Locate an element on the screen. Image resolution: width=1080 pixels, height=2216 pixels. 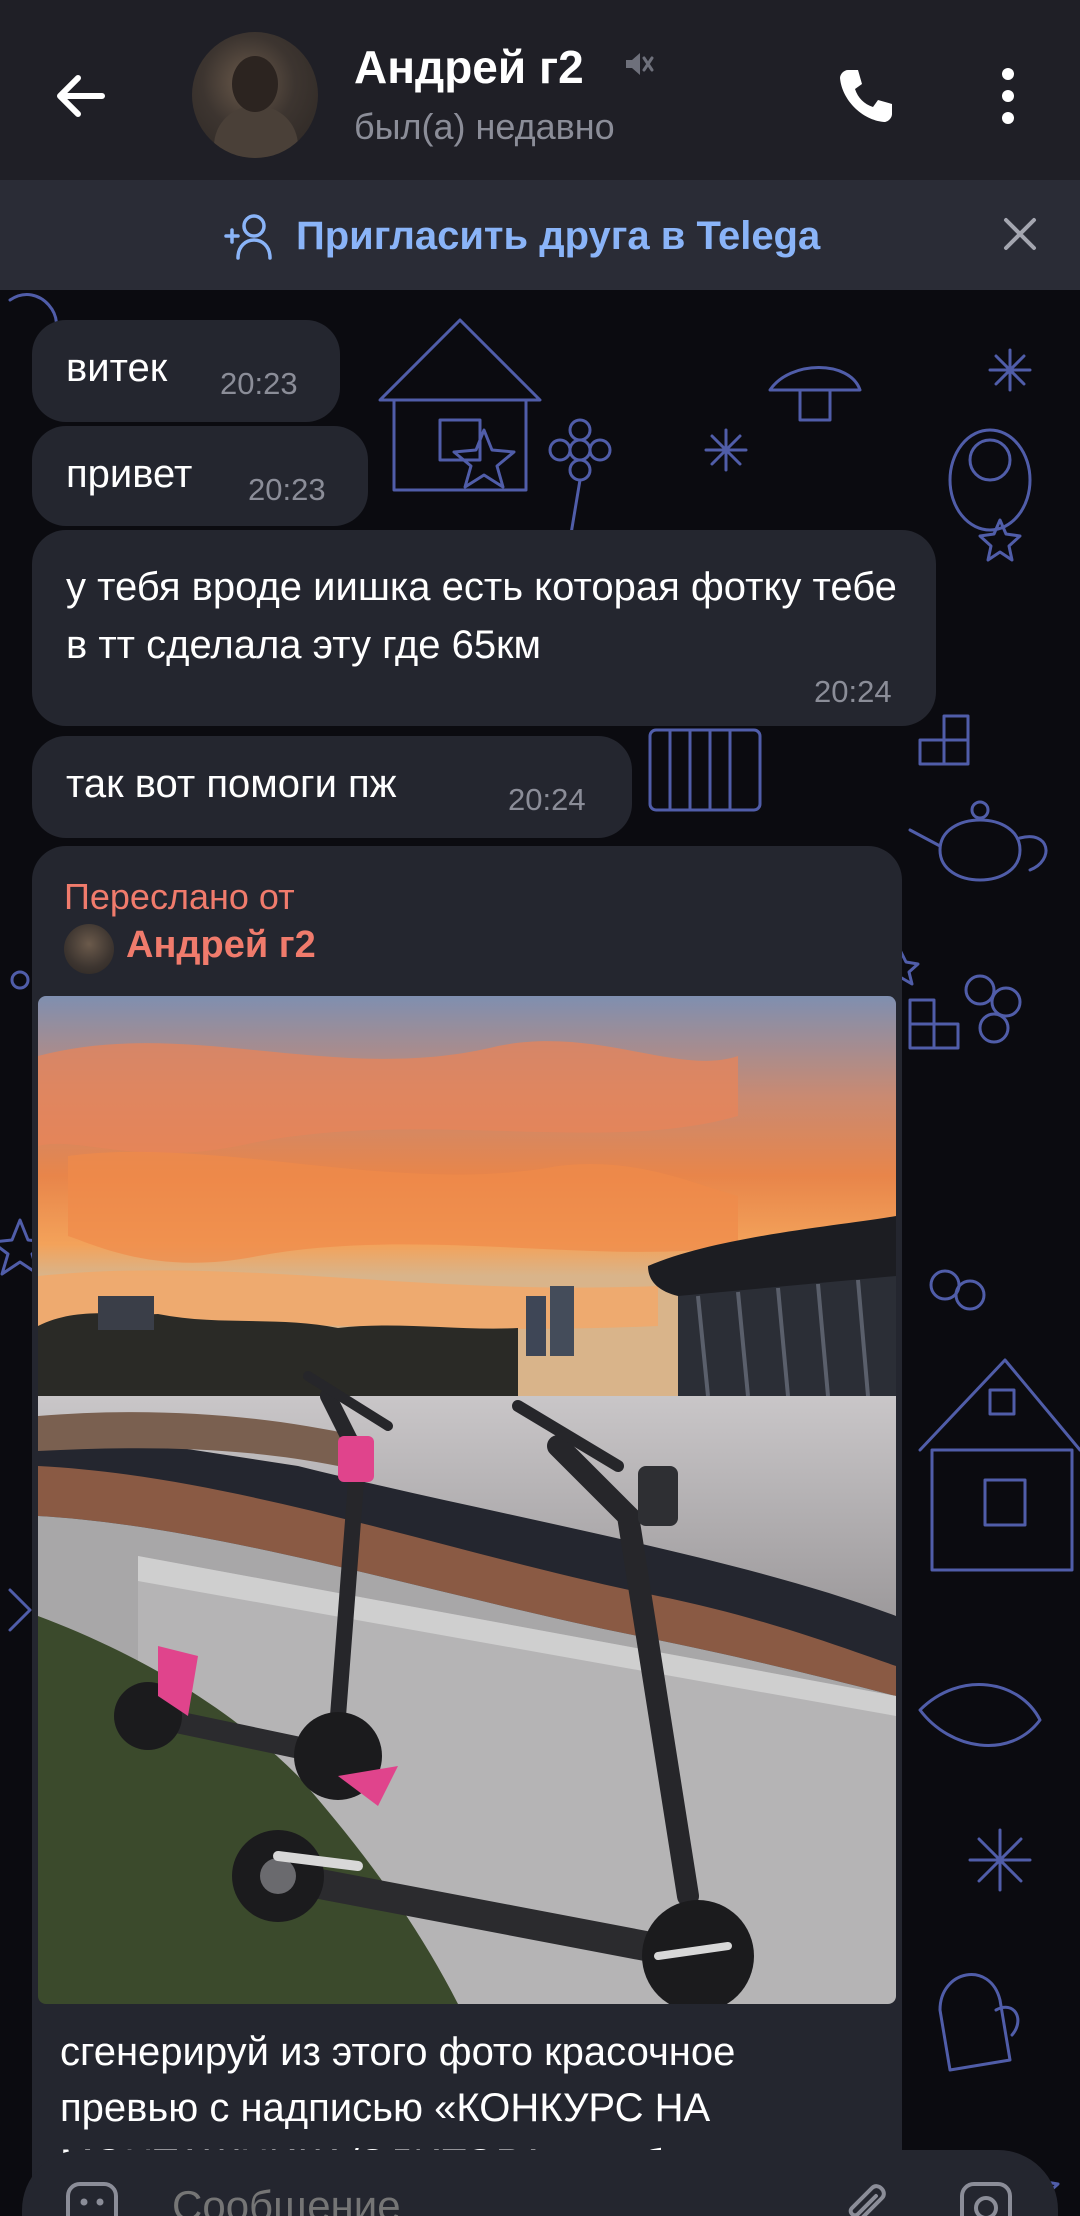
mute-icon is located at coordinates (640, 64).